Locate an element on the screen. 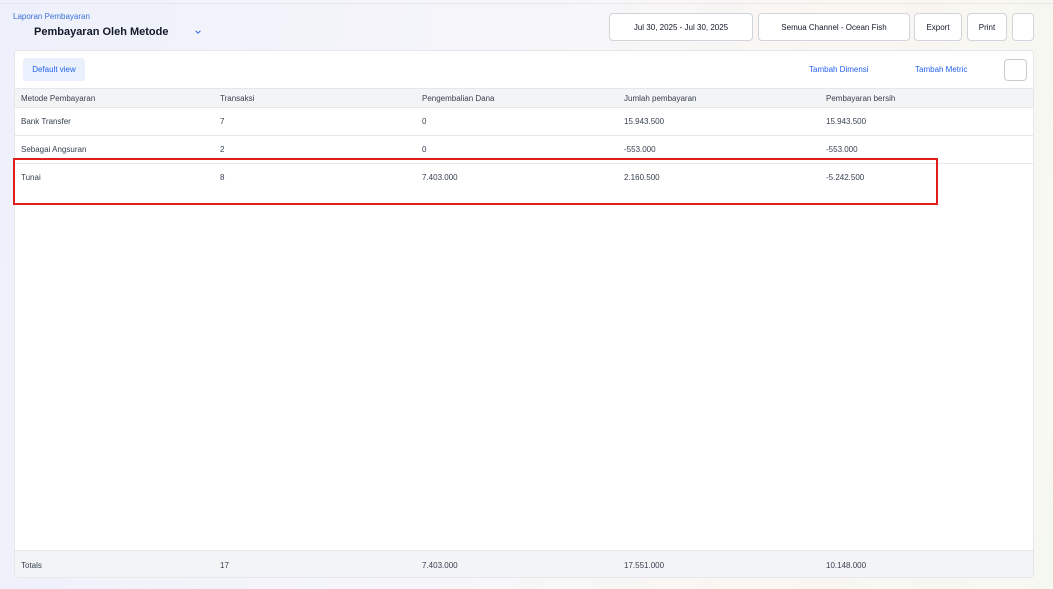  date-range-picker: Jul 30, 2025 - Jul 30, 2025 is located at coordinates (681, 27).